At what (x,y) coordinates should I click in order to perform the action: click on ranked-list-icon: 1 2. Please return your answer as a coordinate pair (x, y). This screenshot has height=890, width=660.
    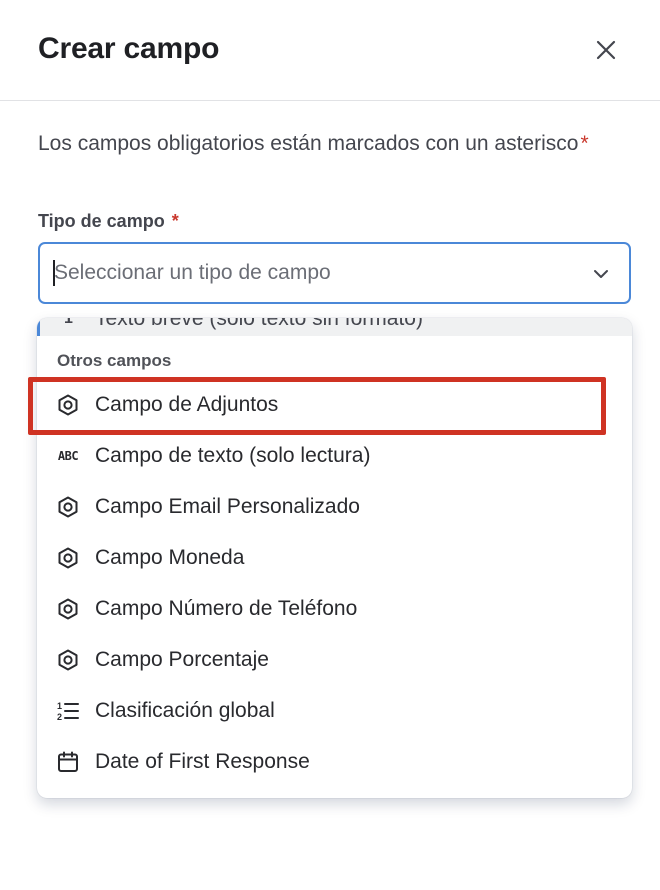
    Looking at the image, I should click on (68, 711).